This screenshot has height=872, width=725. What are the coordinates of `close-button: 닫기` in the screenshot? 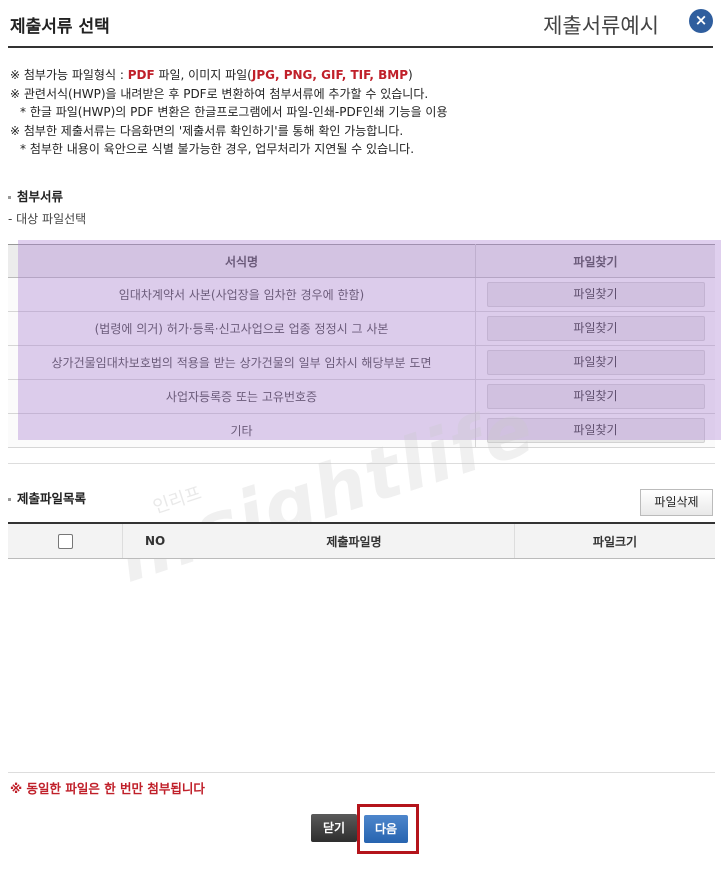 It's located at (334, 828).